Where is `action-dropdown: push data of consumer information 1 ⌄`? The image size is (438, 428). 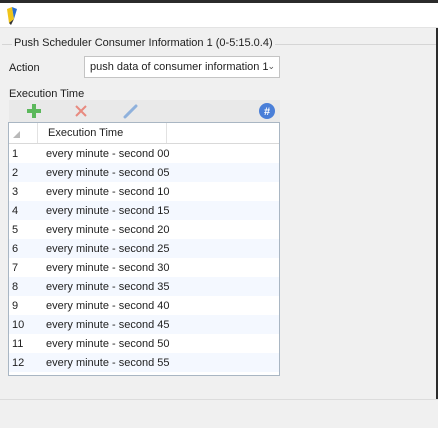
action-dropdown: push data of consumer information 1 ⌄ is located at coordinates (182, 67).